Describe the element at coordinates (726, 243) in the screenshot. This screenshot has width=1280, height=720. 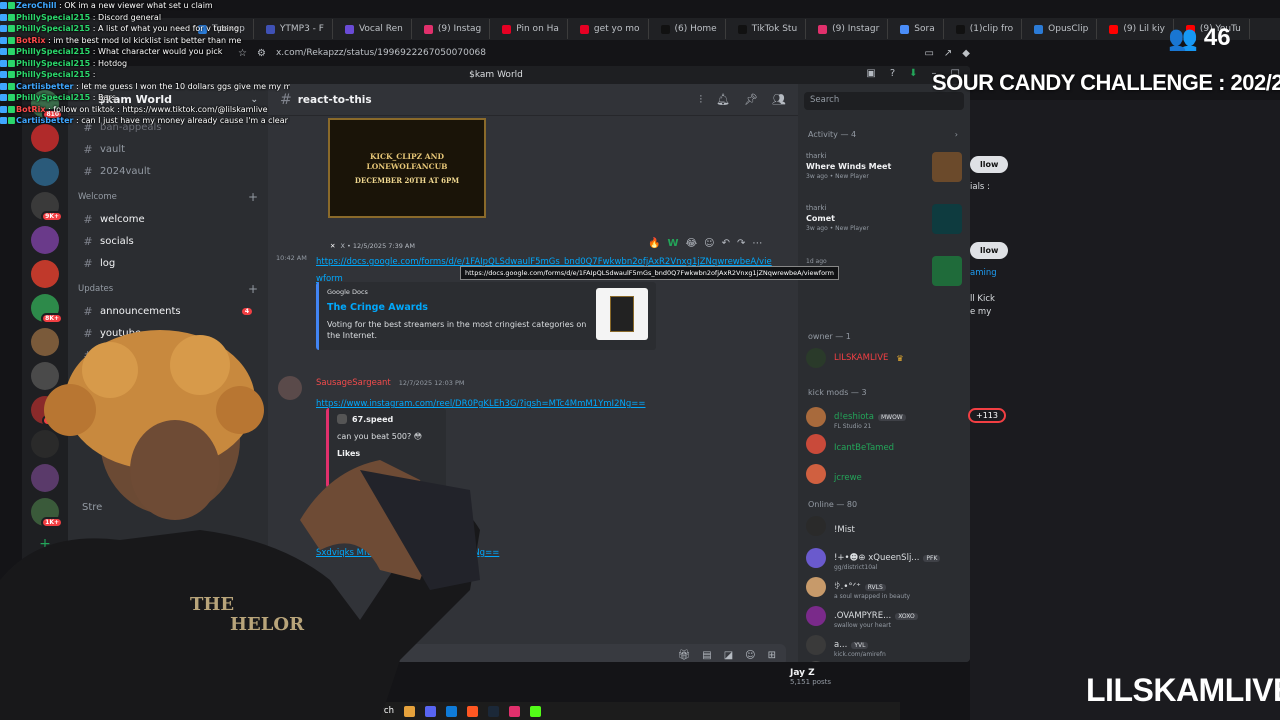
I see `reply-icon: ↶` at that location.